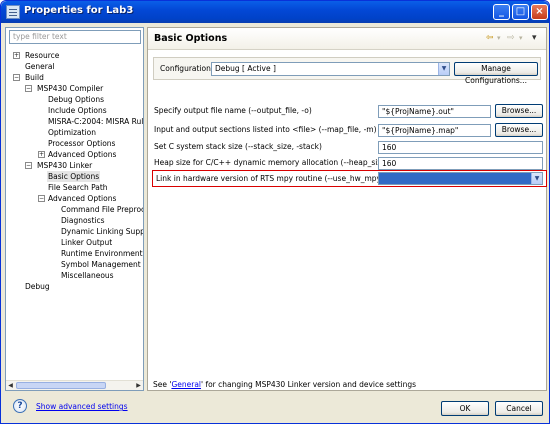 This screenshot has height=424, width=550. I want to click on tree-item-label: Symbol Management, so click(101, 264).